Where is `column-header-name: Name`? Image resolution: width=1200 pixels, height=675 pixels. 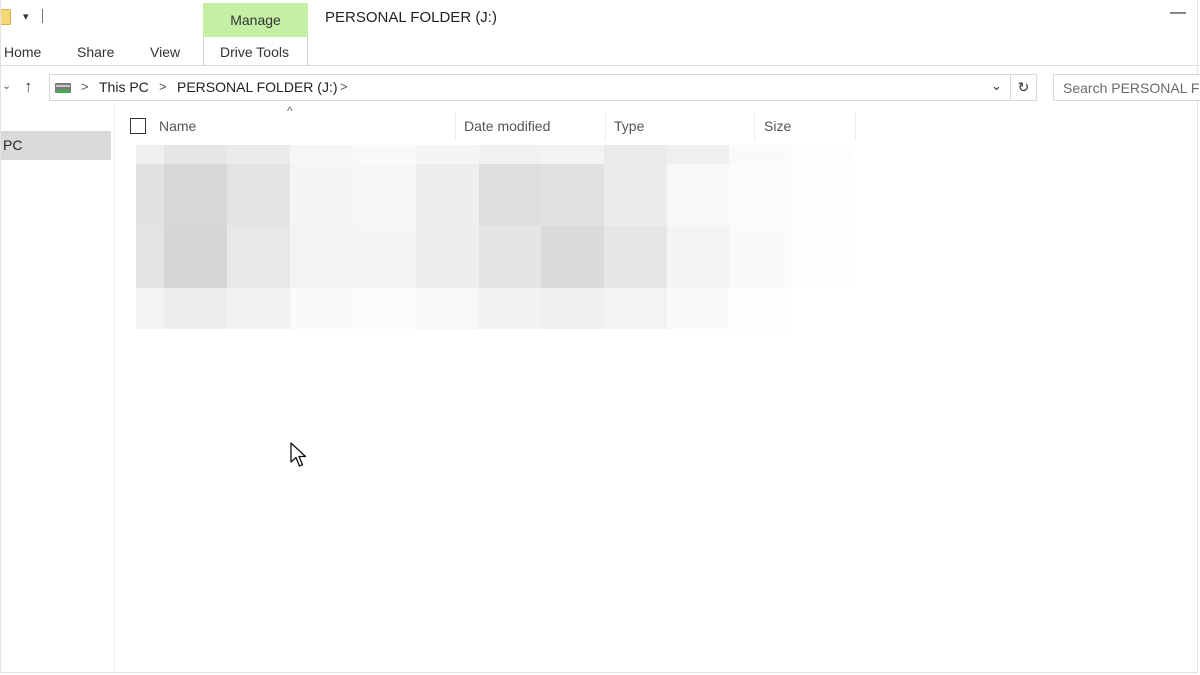 column-header-name: Name is located at coordinates (177, 133).